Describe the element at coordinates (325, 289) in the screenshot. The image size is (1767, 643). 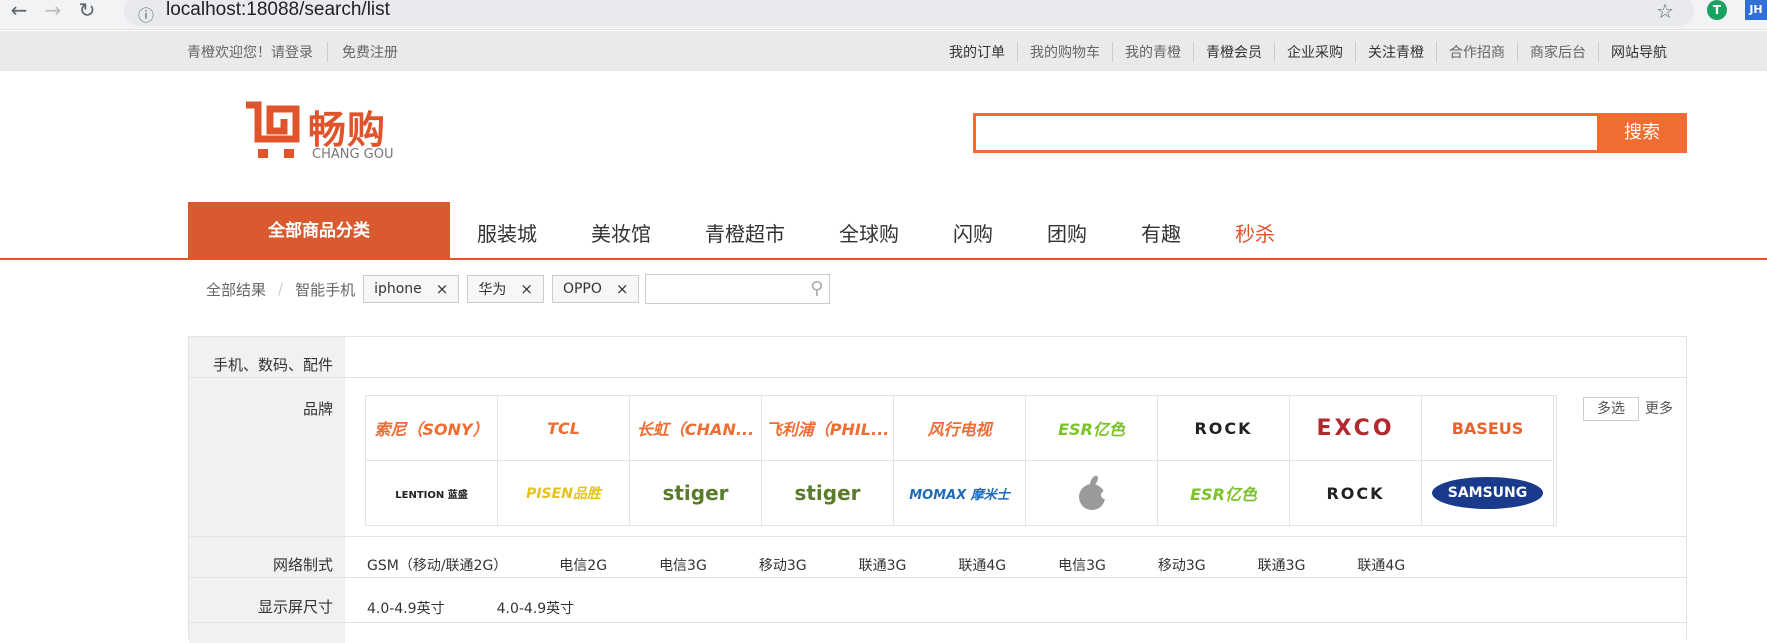
I see `breadcrumb-current: 智能手机` at that location.